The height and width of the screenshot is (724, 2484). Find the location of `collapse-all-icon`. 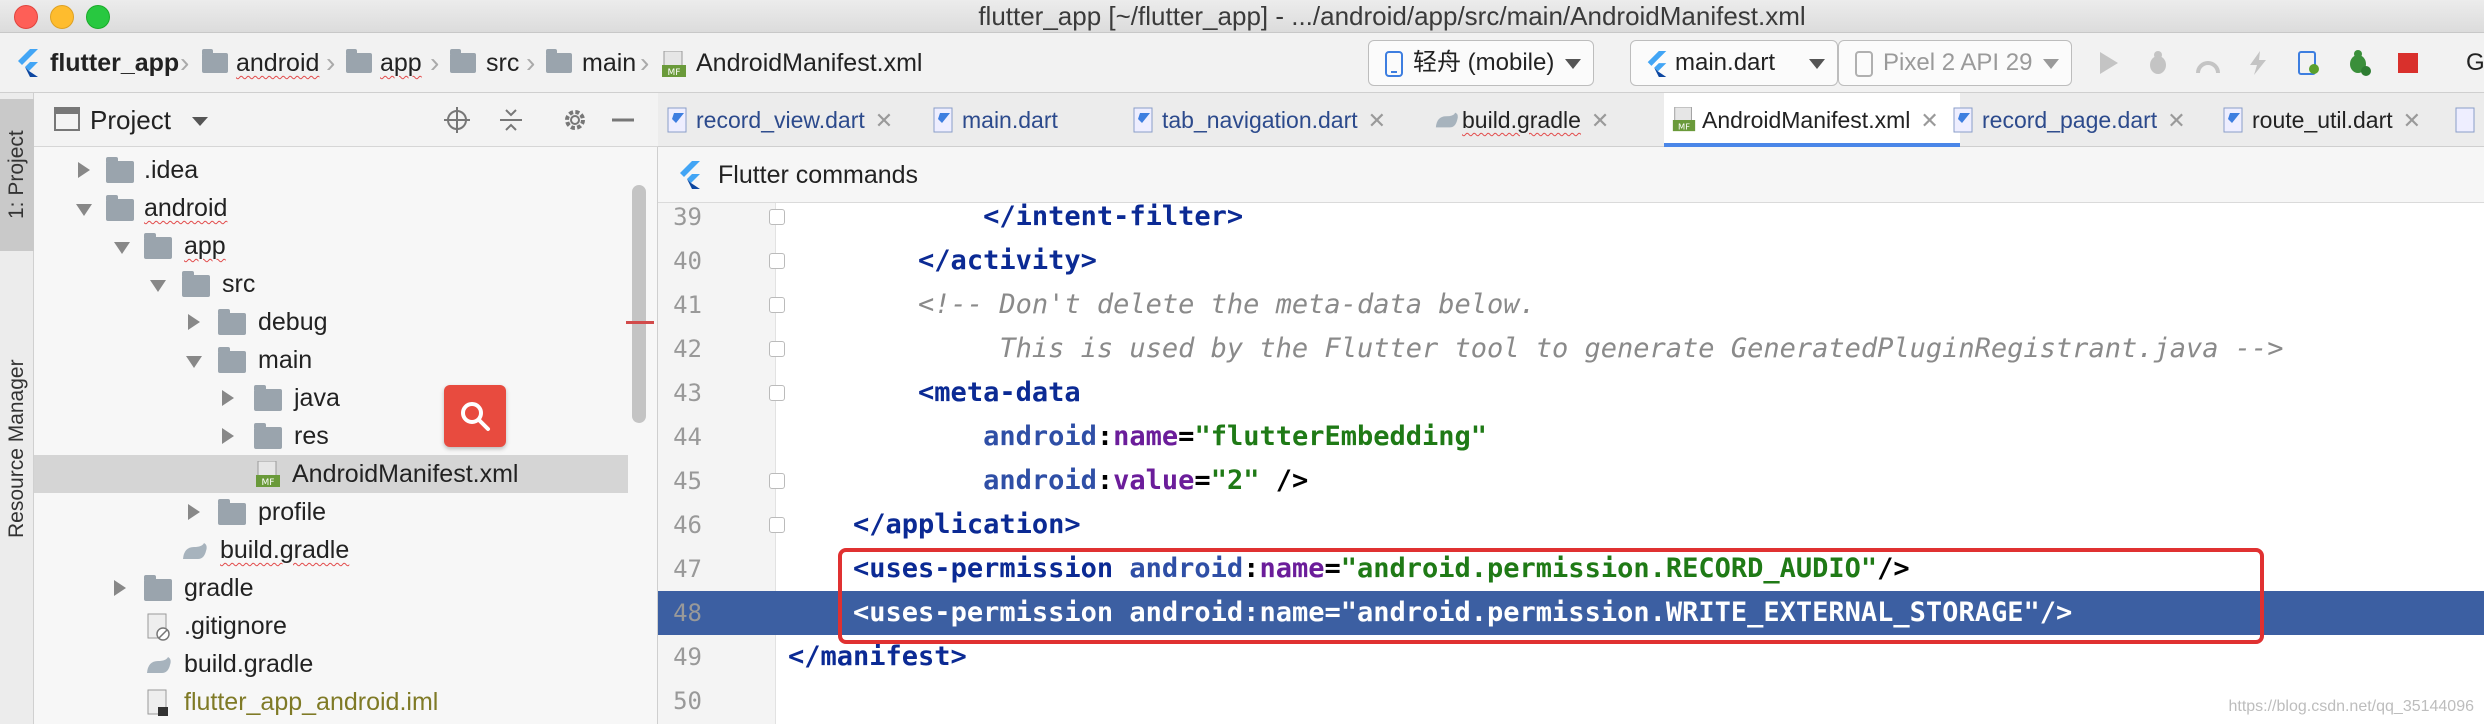

collapse-all-icon is located at coordinates (511, 120).